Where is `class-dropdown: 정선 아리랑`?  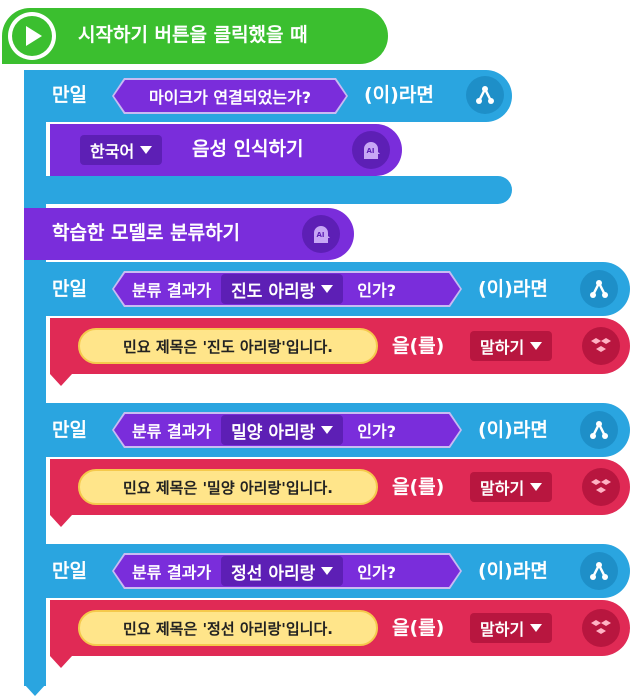 class-dropdown: 정선 아리랑 is located at coordinates (282, 571).